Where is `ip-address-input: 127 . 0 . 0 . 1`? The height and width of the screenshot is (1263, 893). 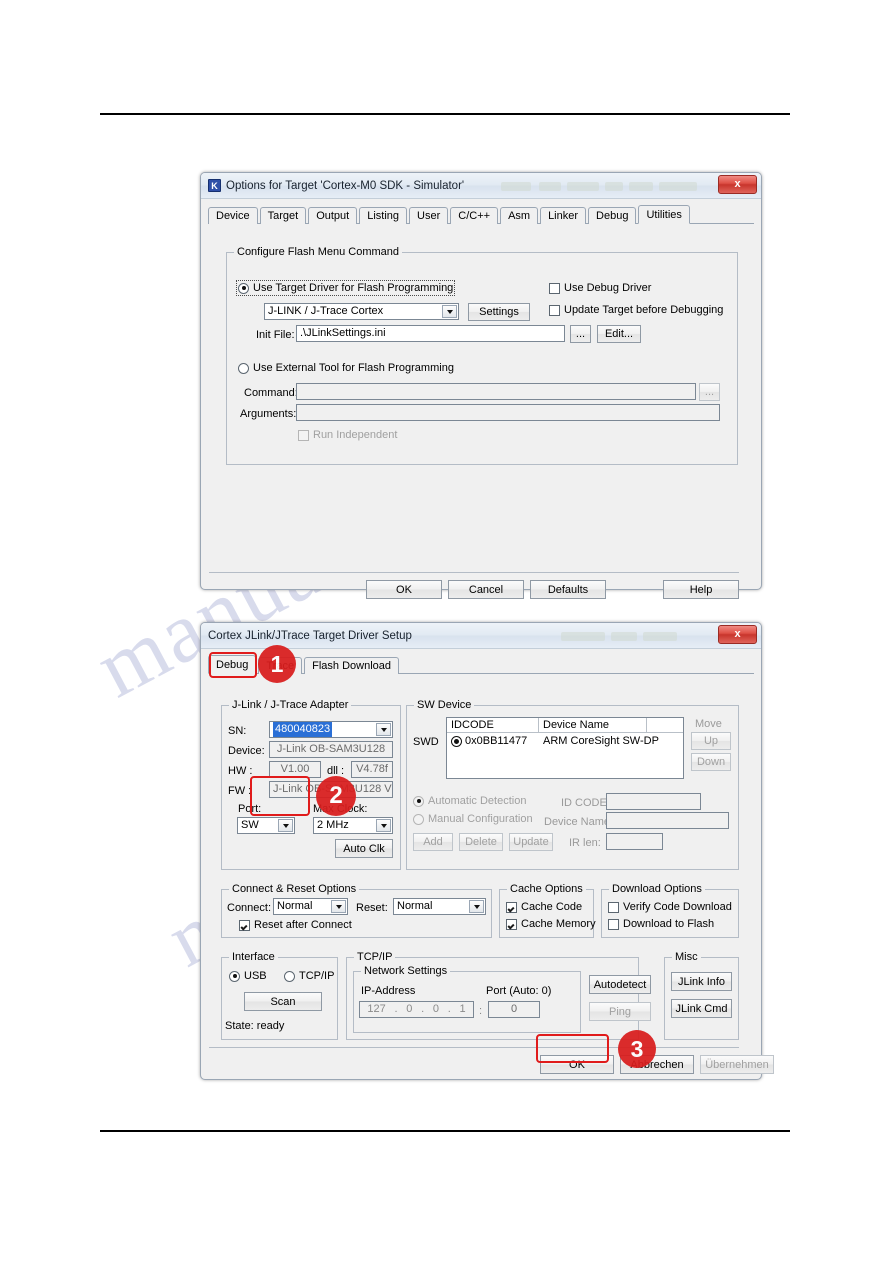 ip-address-input: 127 . 0 . 0 . 1 is located at coordinates (416, 1009).